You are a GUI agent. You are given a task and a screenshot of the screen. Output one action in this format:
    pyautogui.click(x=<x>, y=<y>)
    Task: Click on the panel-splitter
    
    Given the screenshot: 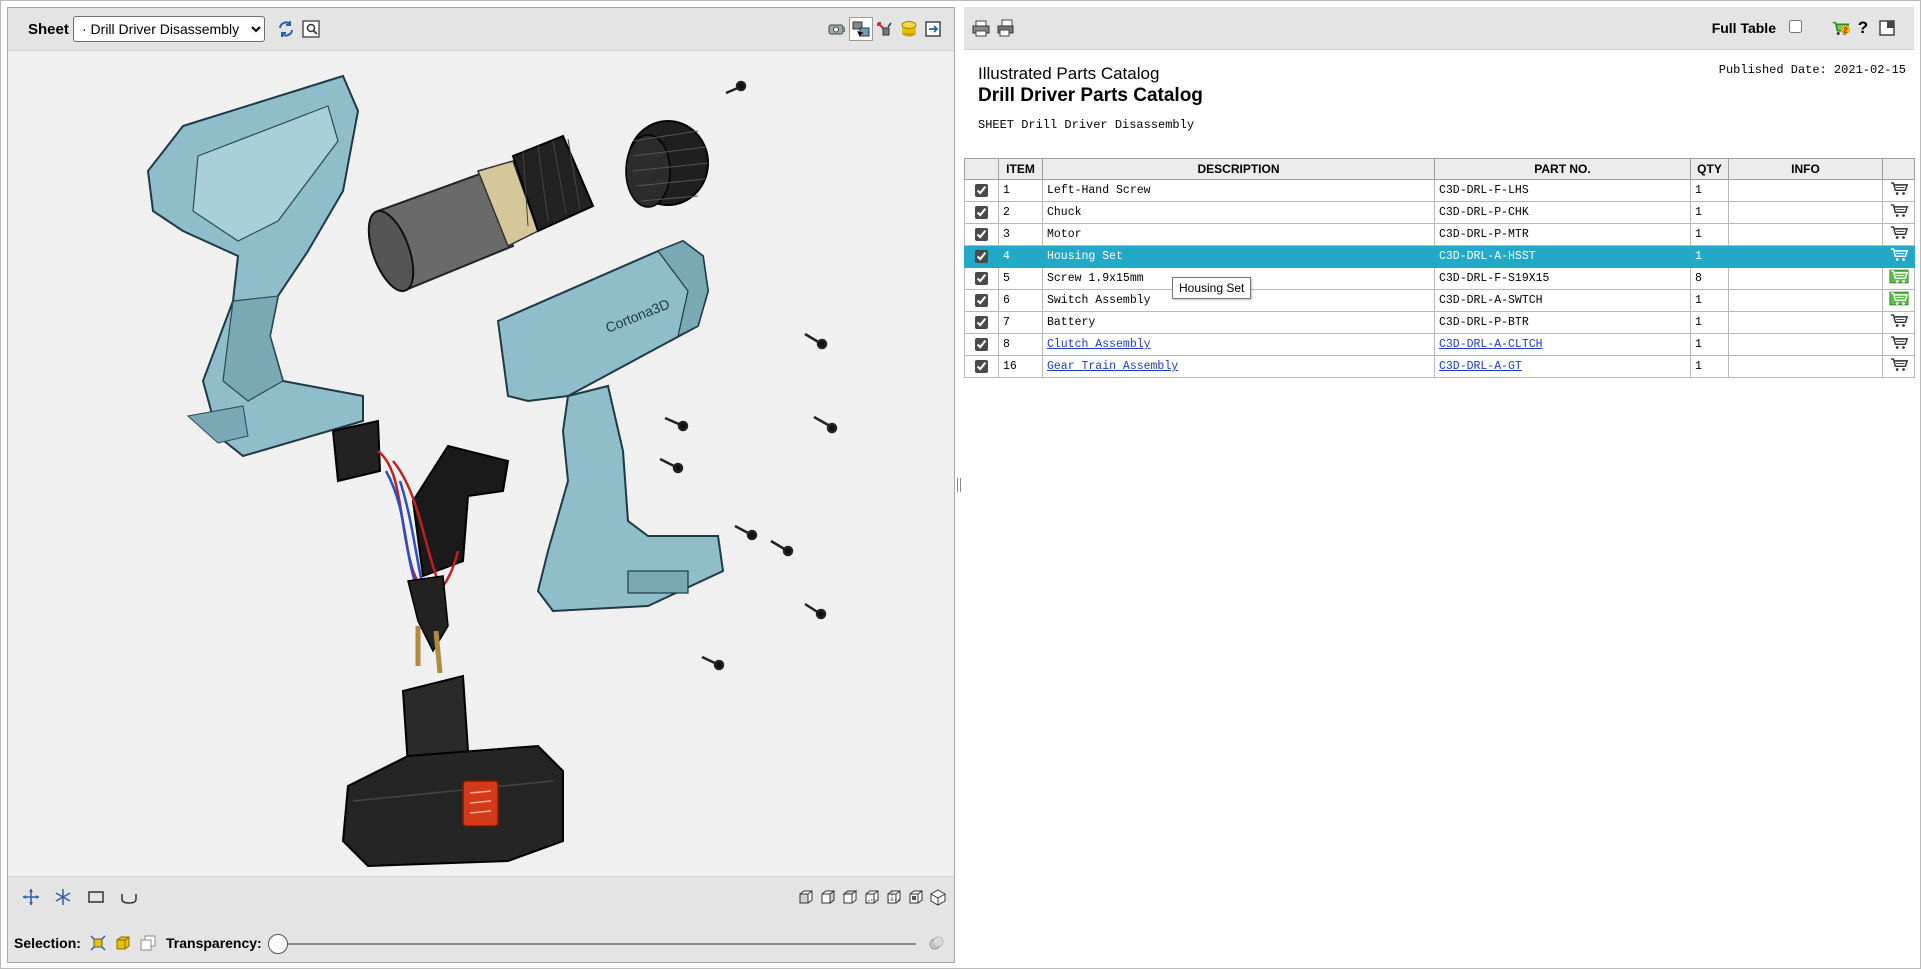 What is the action you would take?
    pyautogui.click(x=959, y=485)
    